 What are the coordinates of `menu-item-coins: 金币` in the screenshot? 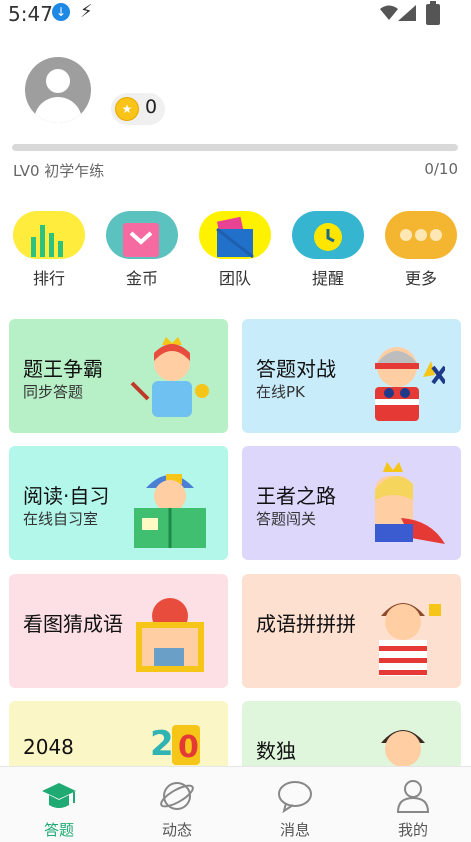 It's located at (142, 249).